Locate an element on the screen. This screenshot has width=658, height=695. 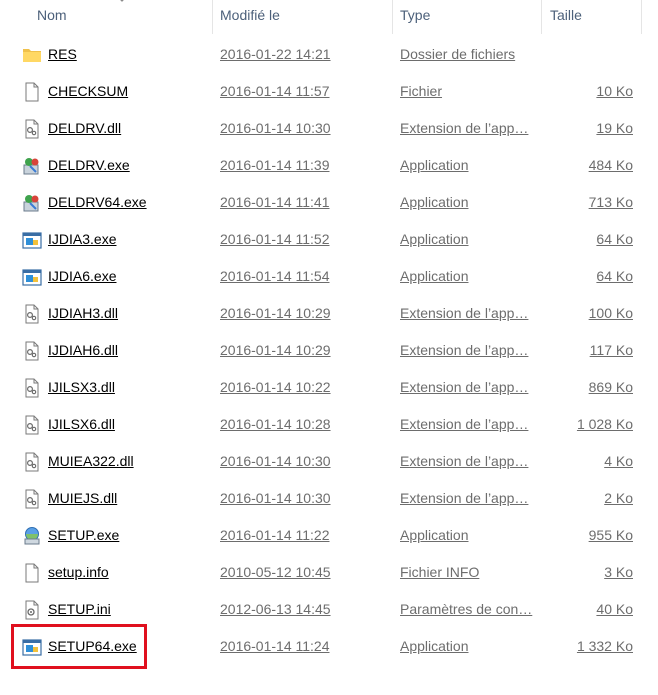
file-name: CHECKSUM is located at coordinates (88, 91).